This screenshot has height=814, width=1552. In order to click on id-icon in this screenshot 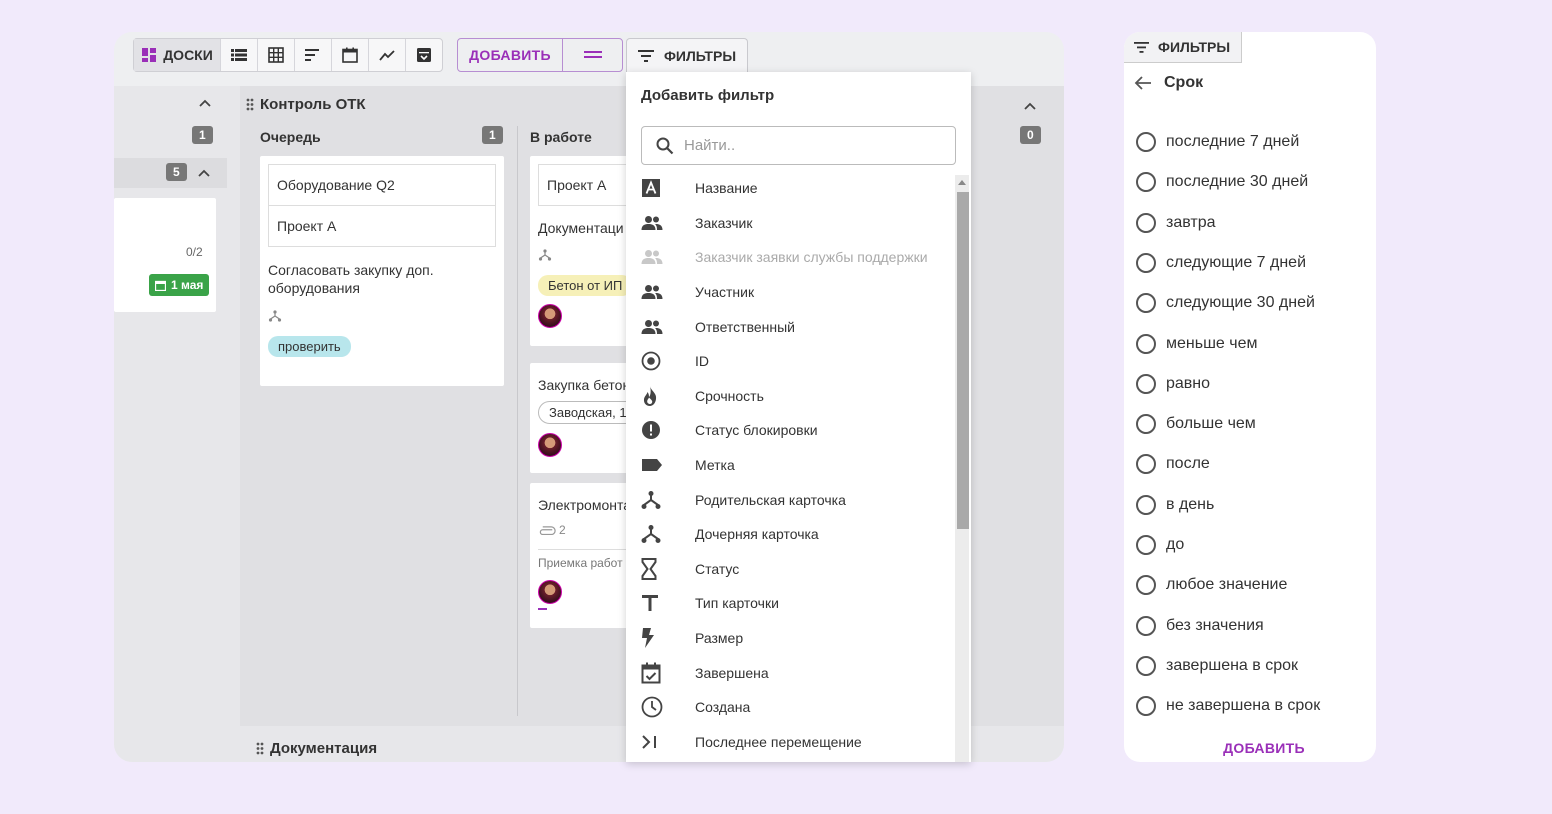, I will do `click(660, 361)`.